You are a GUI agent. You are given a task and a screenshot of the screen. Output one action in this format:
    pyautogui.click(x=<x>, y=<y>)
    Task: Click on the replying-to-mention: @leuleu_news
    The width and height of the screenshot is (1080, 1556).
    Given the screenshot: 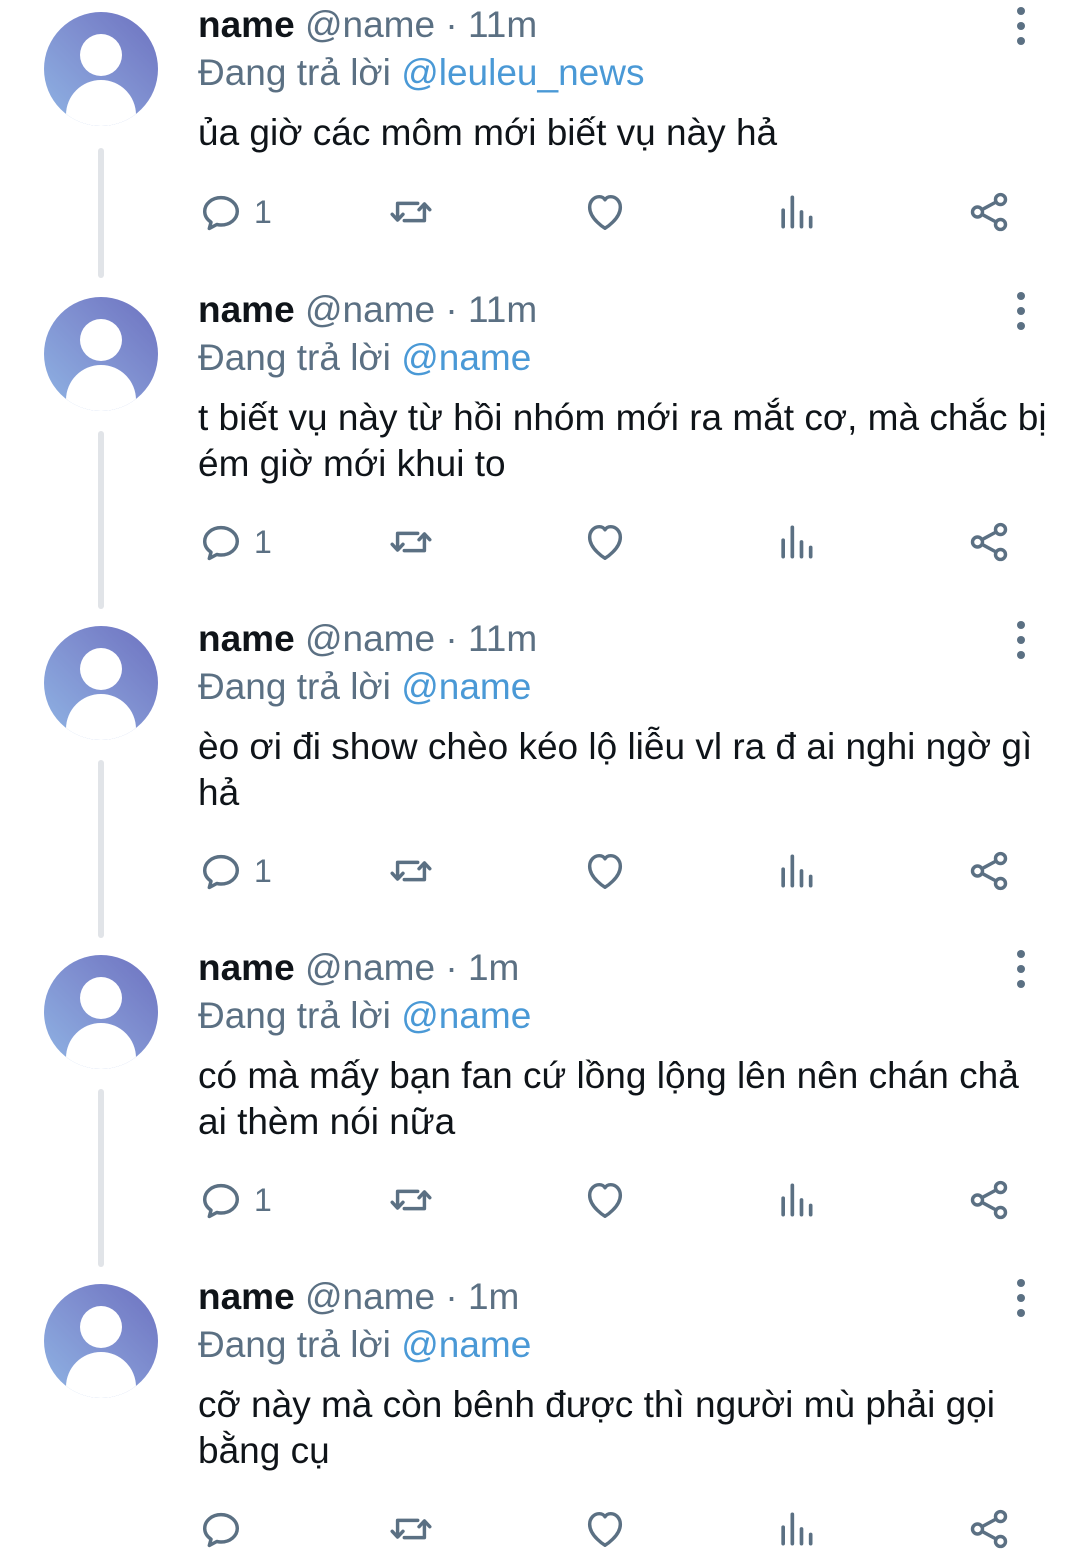 What is the action you would take?
    pyautogui.click(x=522, y=72)
    